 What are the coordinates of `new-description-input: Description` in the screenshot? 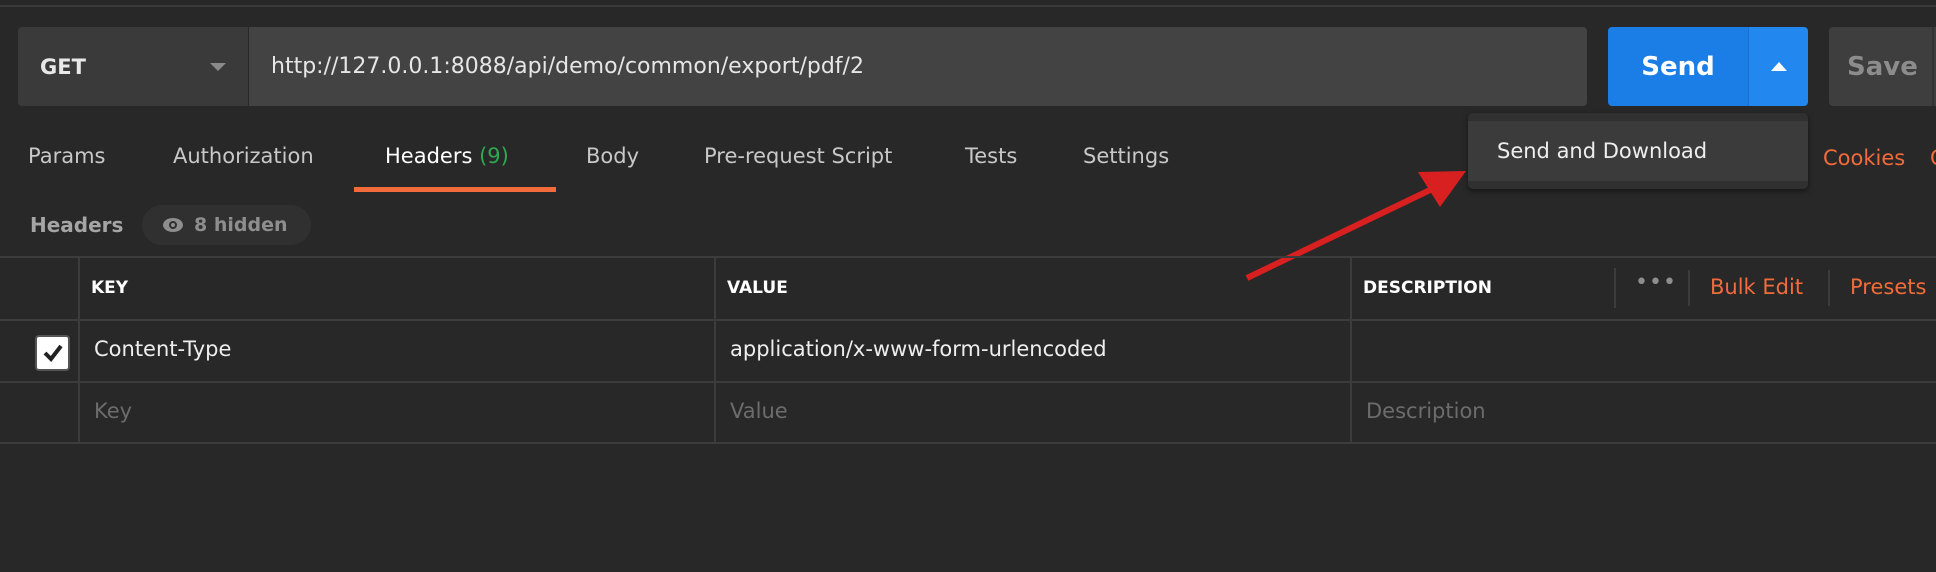 It's located at (1426, 411).